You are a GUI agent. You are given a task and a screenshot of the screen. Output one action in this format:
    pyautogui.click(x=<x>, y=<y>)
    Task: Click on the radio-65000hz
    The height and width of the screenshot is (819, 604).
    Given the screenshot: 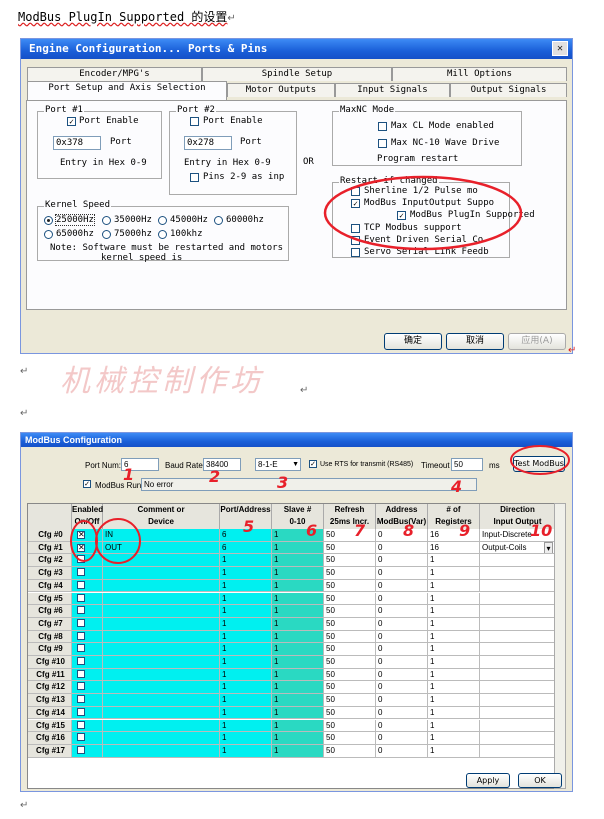 What is the action you would take?
    pyautogui.click(x=48, y=234)
    